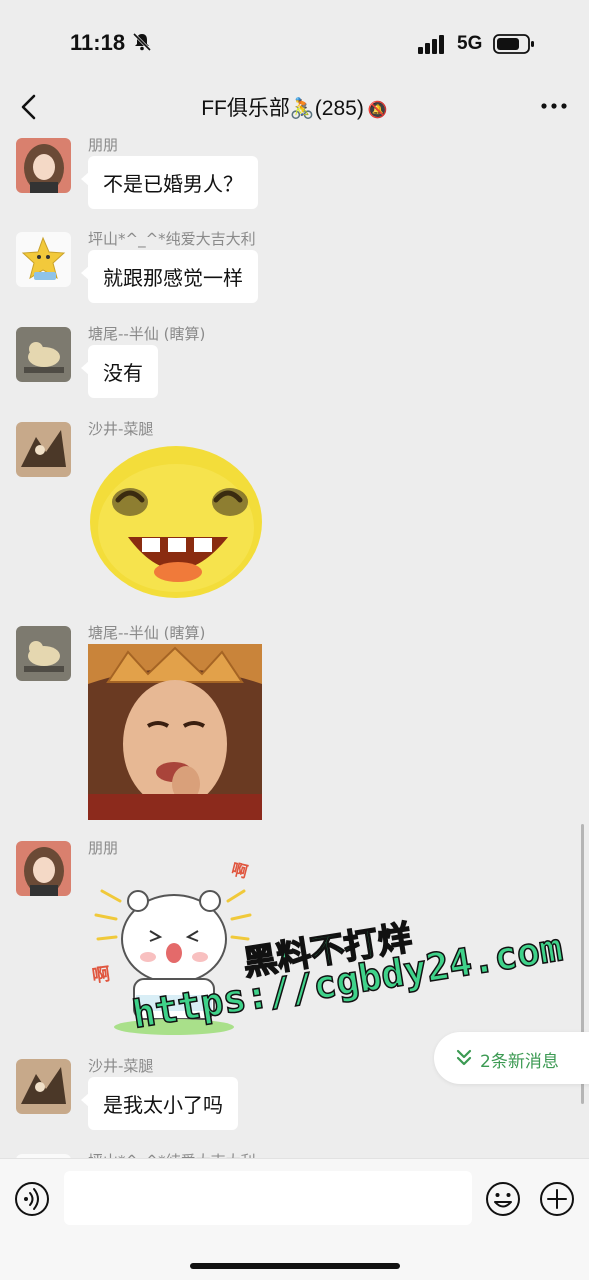 This screenshot has height=1280, width=589. Describe the element at coordinates (554, 106) in the screenshot. I see `more-options-icon` at that location.